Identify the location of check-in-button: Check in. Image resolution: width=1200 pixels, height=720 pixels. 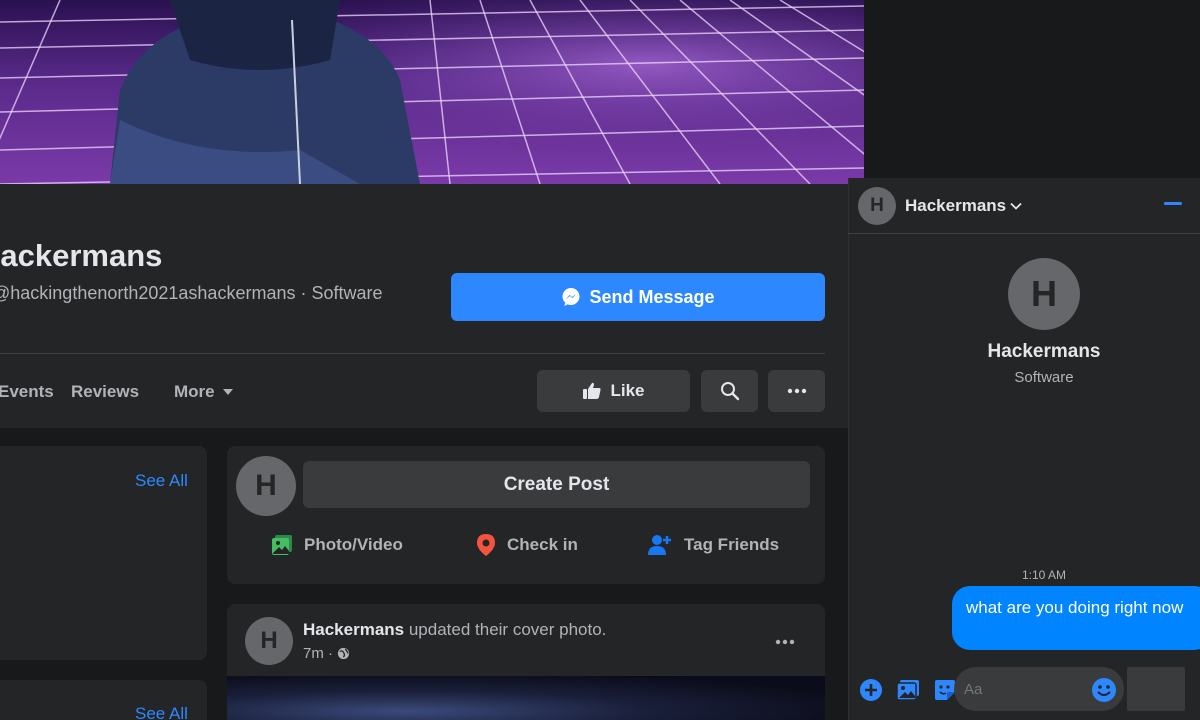
(526, 545).